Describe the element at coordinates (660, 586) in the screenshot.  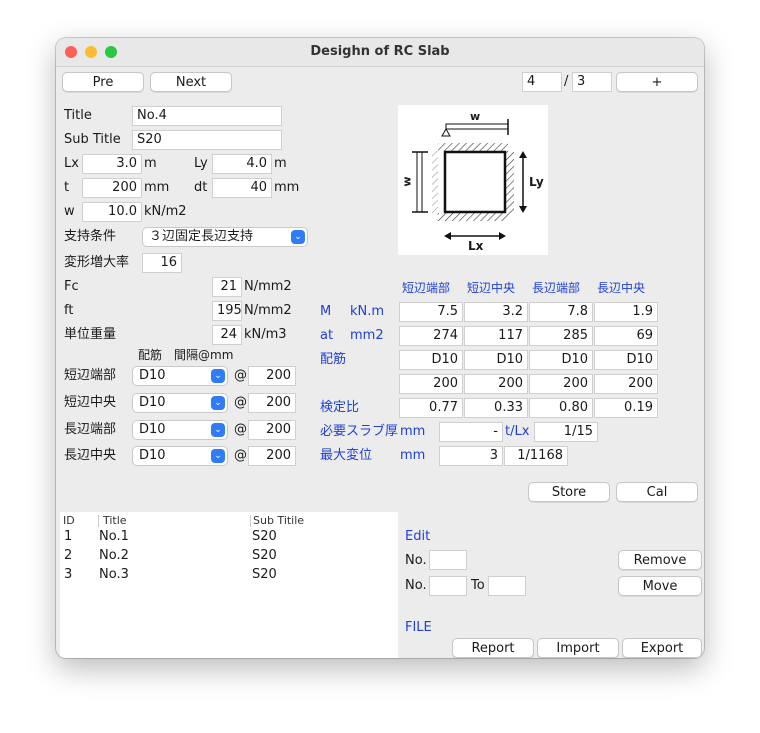
I see `move-button: Move` at that location.